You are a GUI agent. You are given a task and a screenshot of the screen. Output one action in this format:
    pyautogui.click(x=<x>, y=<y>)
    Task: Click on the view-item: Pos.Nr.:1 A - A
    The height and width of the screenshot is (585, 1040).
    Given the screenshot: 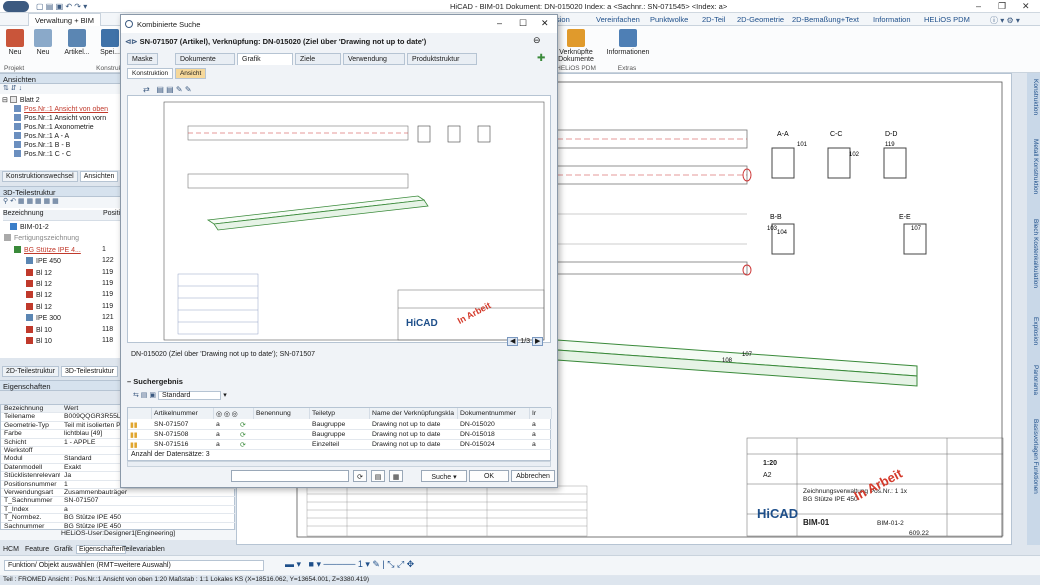 What is the action you would take?
    pyautogui.click(x=41, y=136)
    